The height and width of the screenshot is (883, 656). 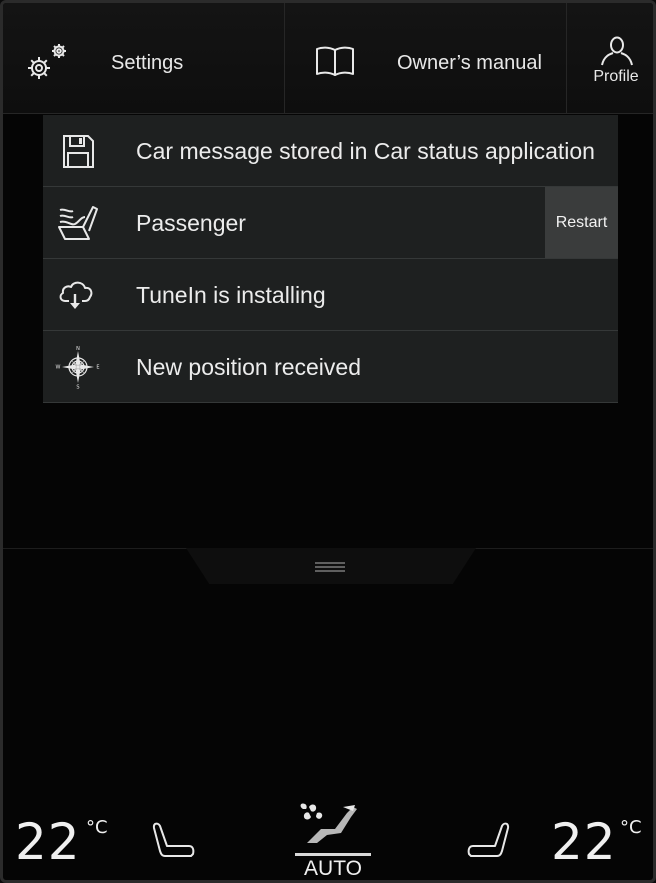 I want to click on gear-icon, so click(x=47, y=61).